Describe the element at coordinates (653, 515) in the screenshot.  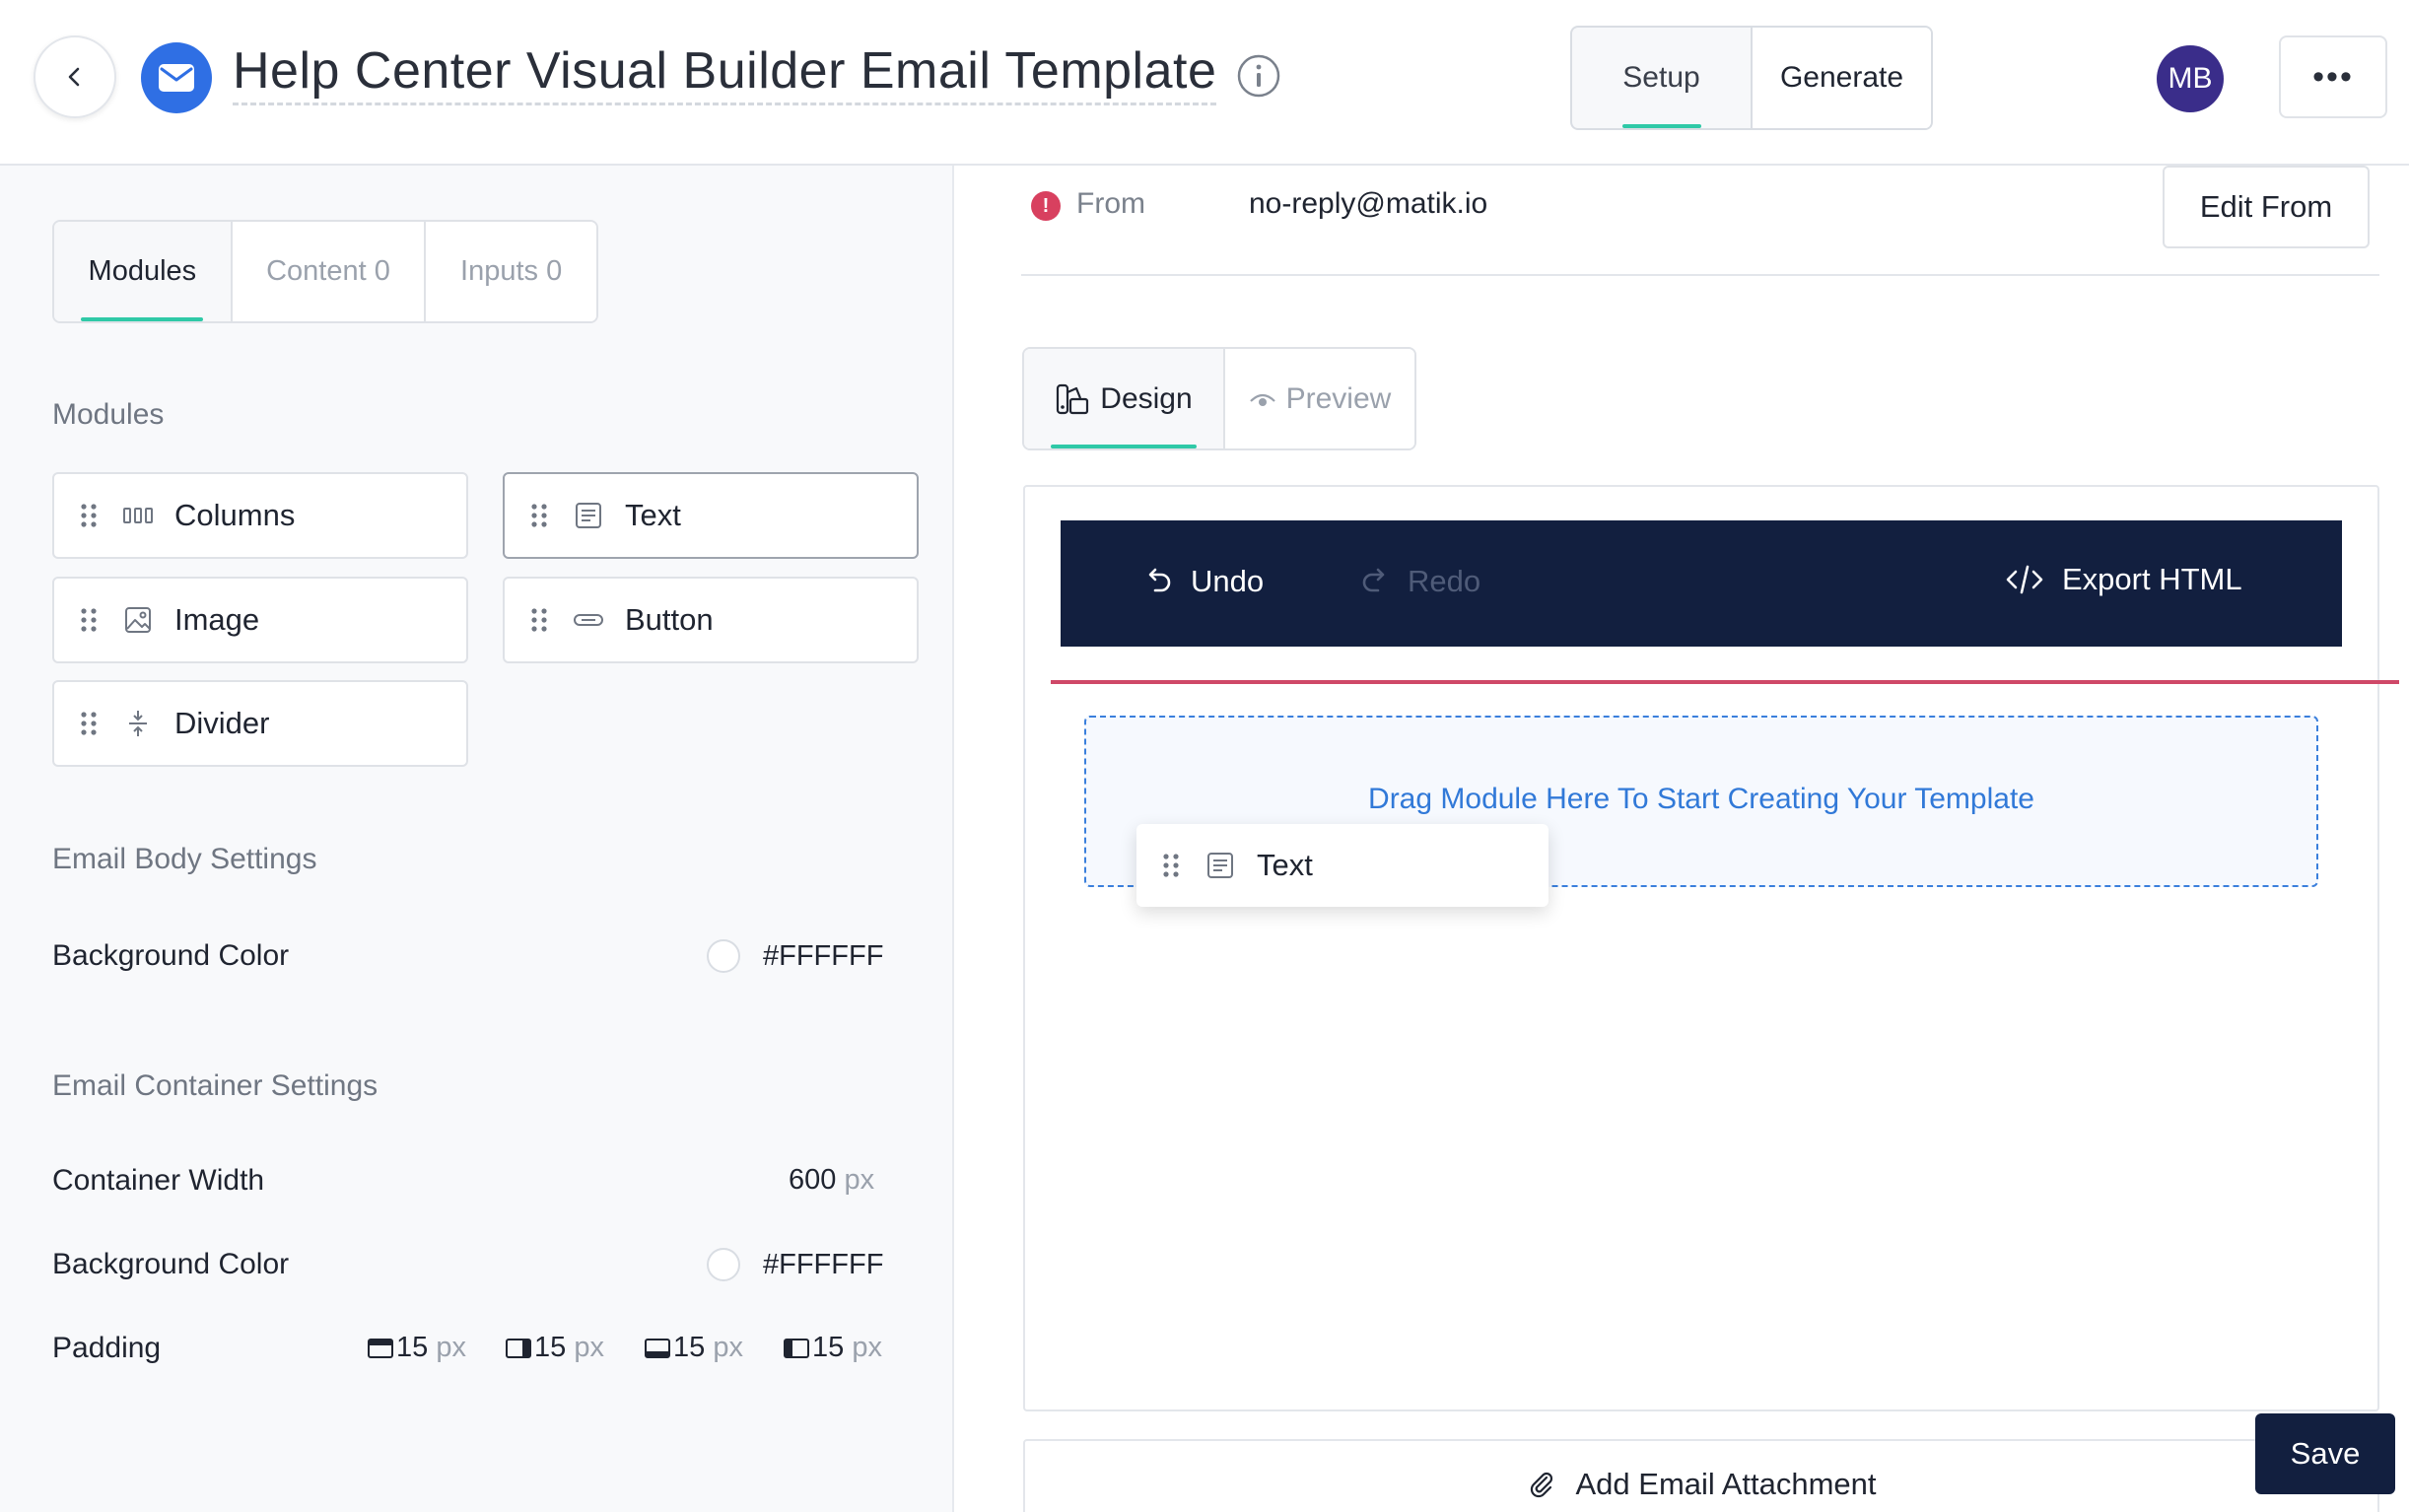
I see `module-label: Text` at that location.